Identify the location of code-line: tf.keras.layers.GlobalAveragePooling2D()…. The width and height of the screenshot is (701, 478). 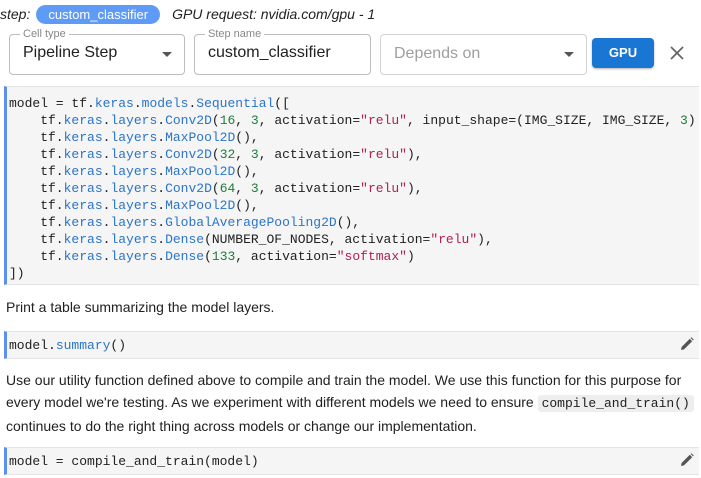
(354, 222).